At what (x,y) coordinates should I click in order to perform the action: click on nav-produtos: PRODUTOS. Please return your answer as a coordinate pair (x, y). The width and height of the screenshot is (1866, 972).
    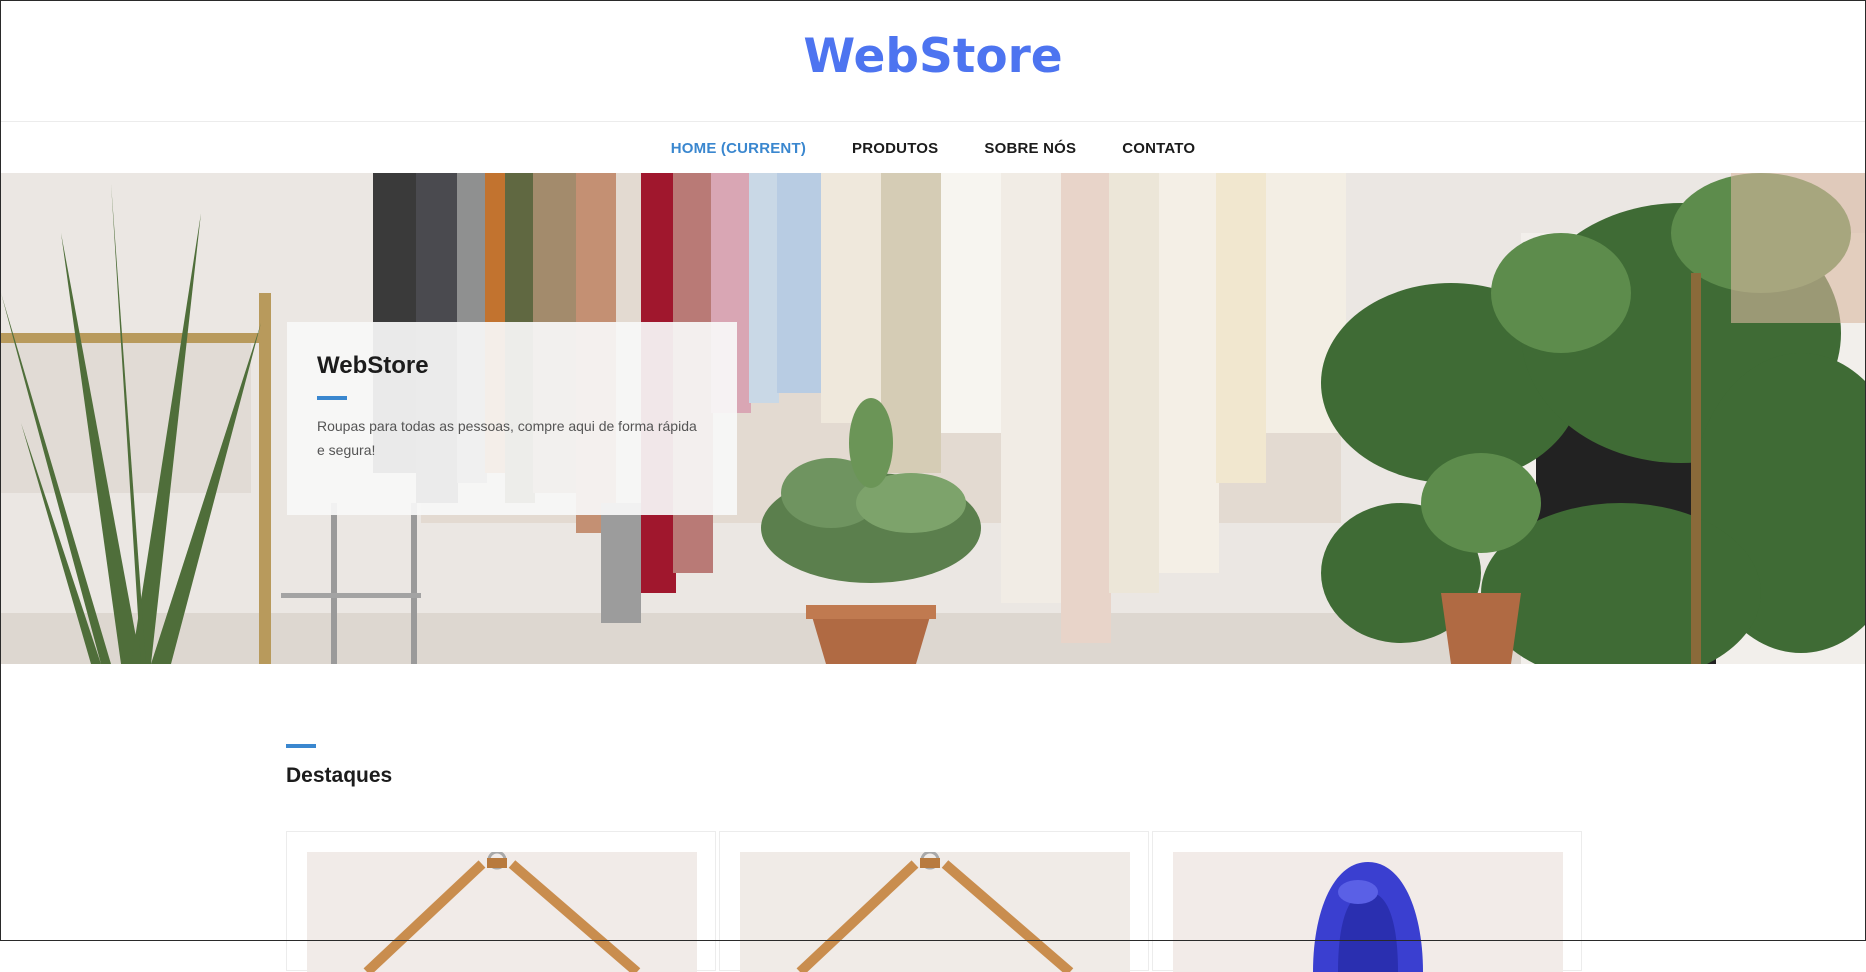
    Looking at the image, I should click on (895, 148).